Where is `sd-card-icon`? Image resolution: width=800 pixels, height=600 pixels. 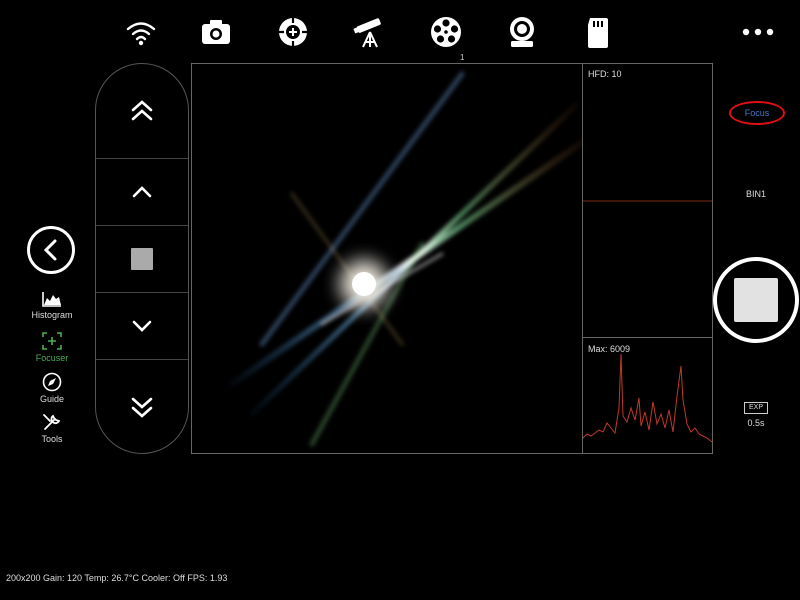
sd-card-icon is located at coordinates (598, 32).